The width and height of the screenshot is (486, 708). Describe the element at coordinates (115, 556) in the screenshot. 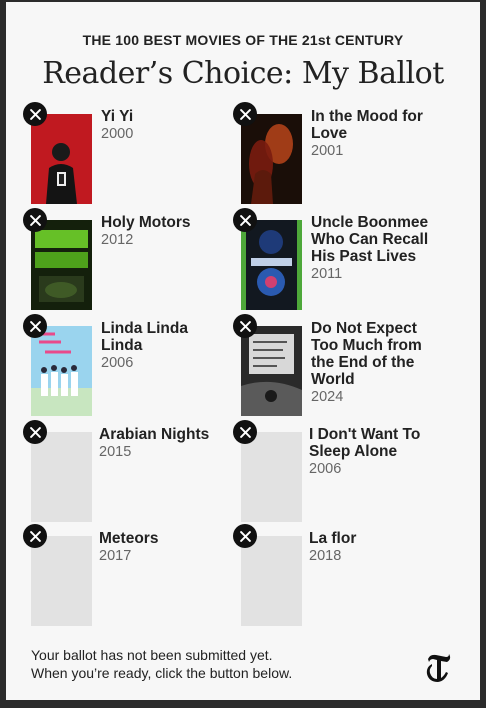

I see `movie-year: 2017` at that location.